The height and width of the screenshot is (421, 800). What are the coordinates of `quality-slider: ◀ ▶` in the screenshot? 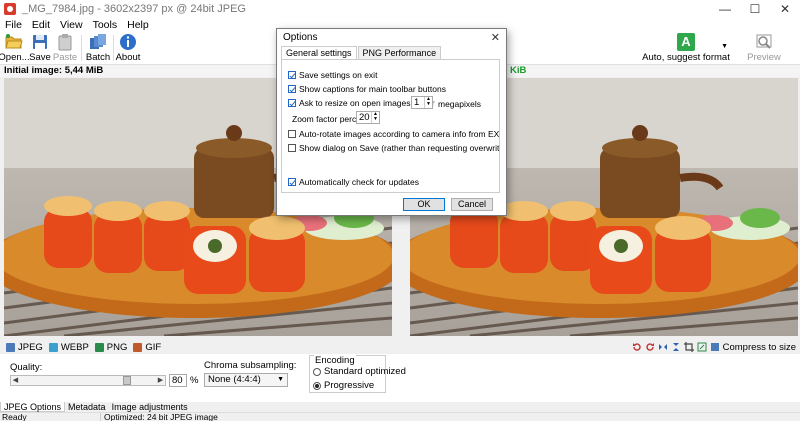 It's located at (88, 380).